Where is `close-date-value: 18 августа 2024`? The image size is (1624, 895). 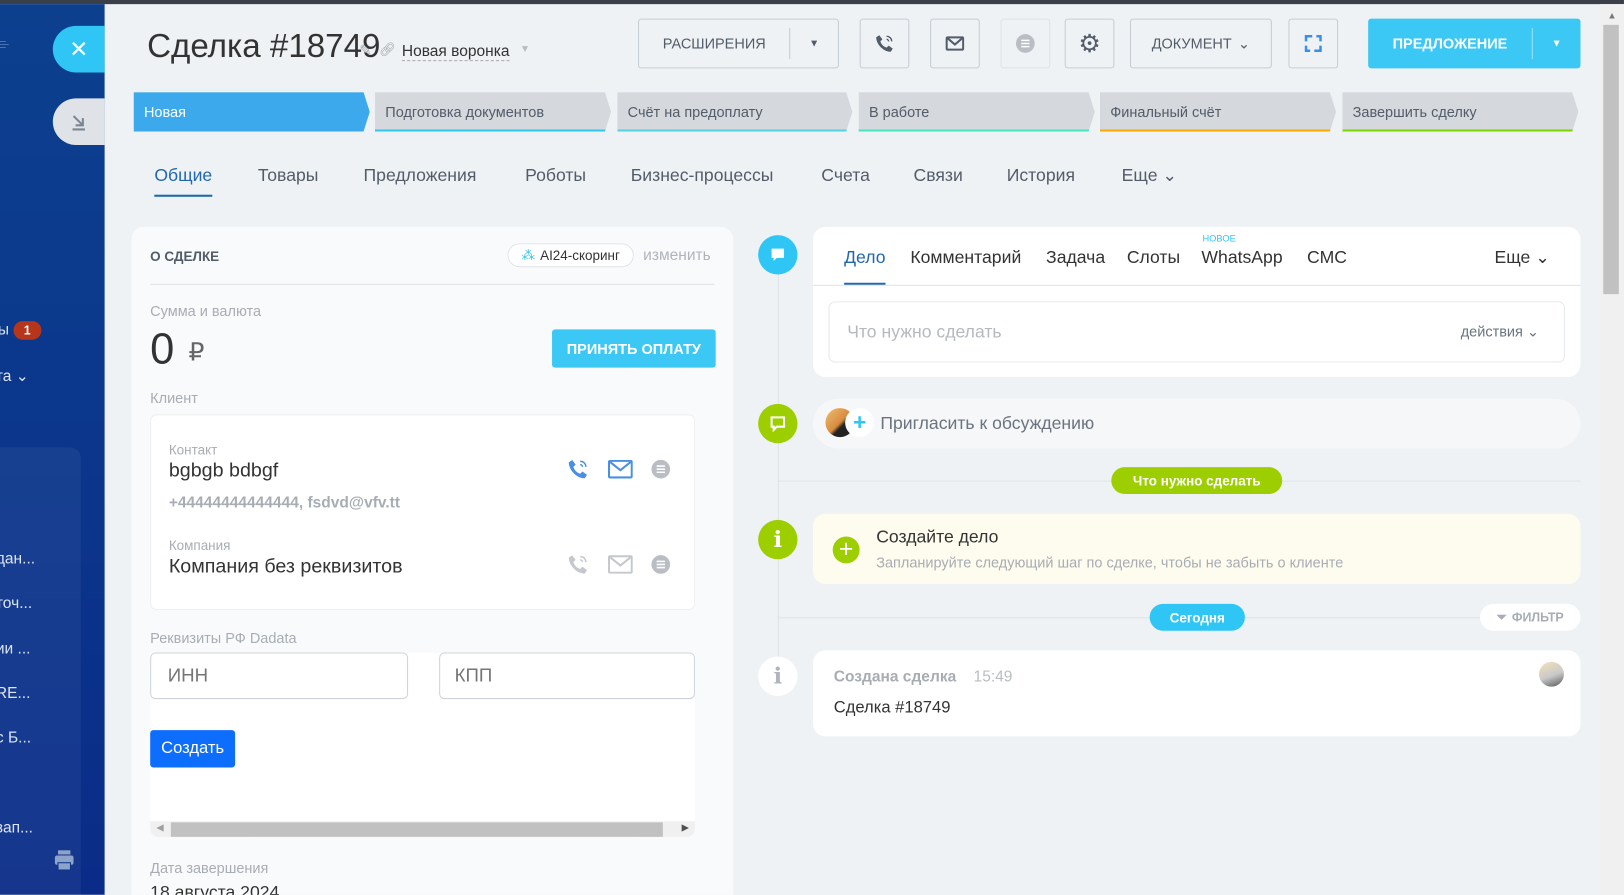 close-date-value: 18 августа 2024 is located at coordinates (214, 888).